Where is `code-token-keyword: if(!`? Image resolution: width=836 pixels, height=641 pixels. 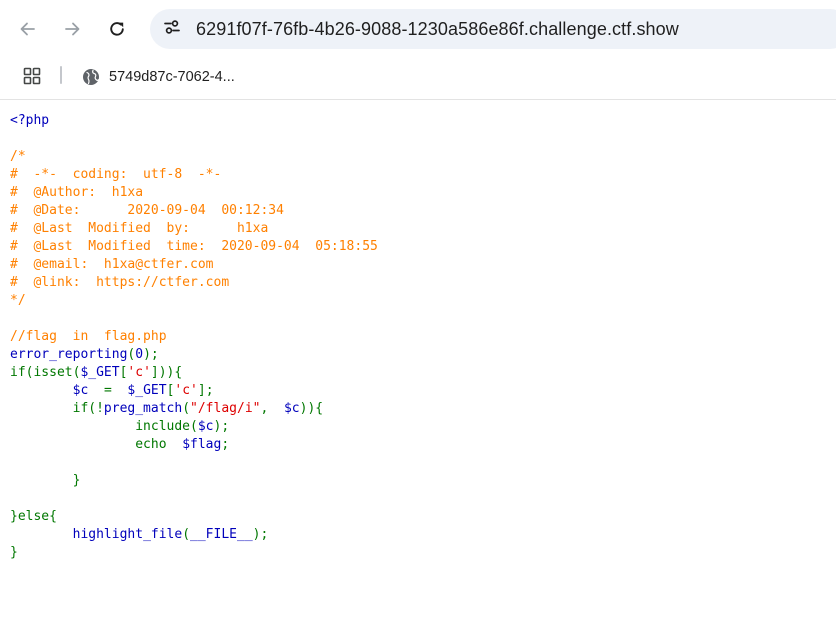
code-token-keyword: if(! is located at coordinates (57, 408).